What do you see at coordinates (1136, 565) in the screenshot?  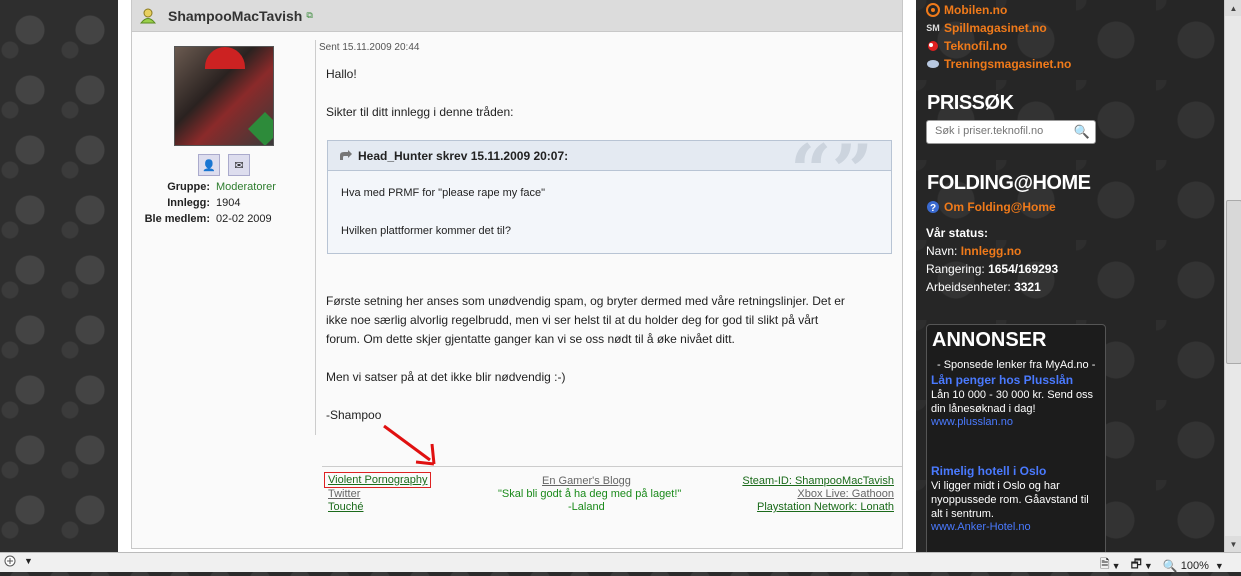 I see `compat-view-icon: 🗗` at bounding box center [1136, 565].